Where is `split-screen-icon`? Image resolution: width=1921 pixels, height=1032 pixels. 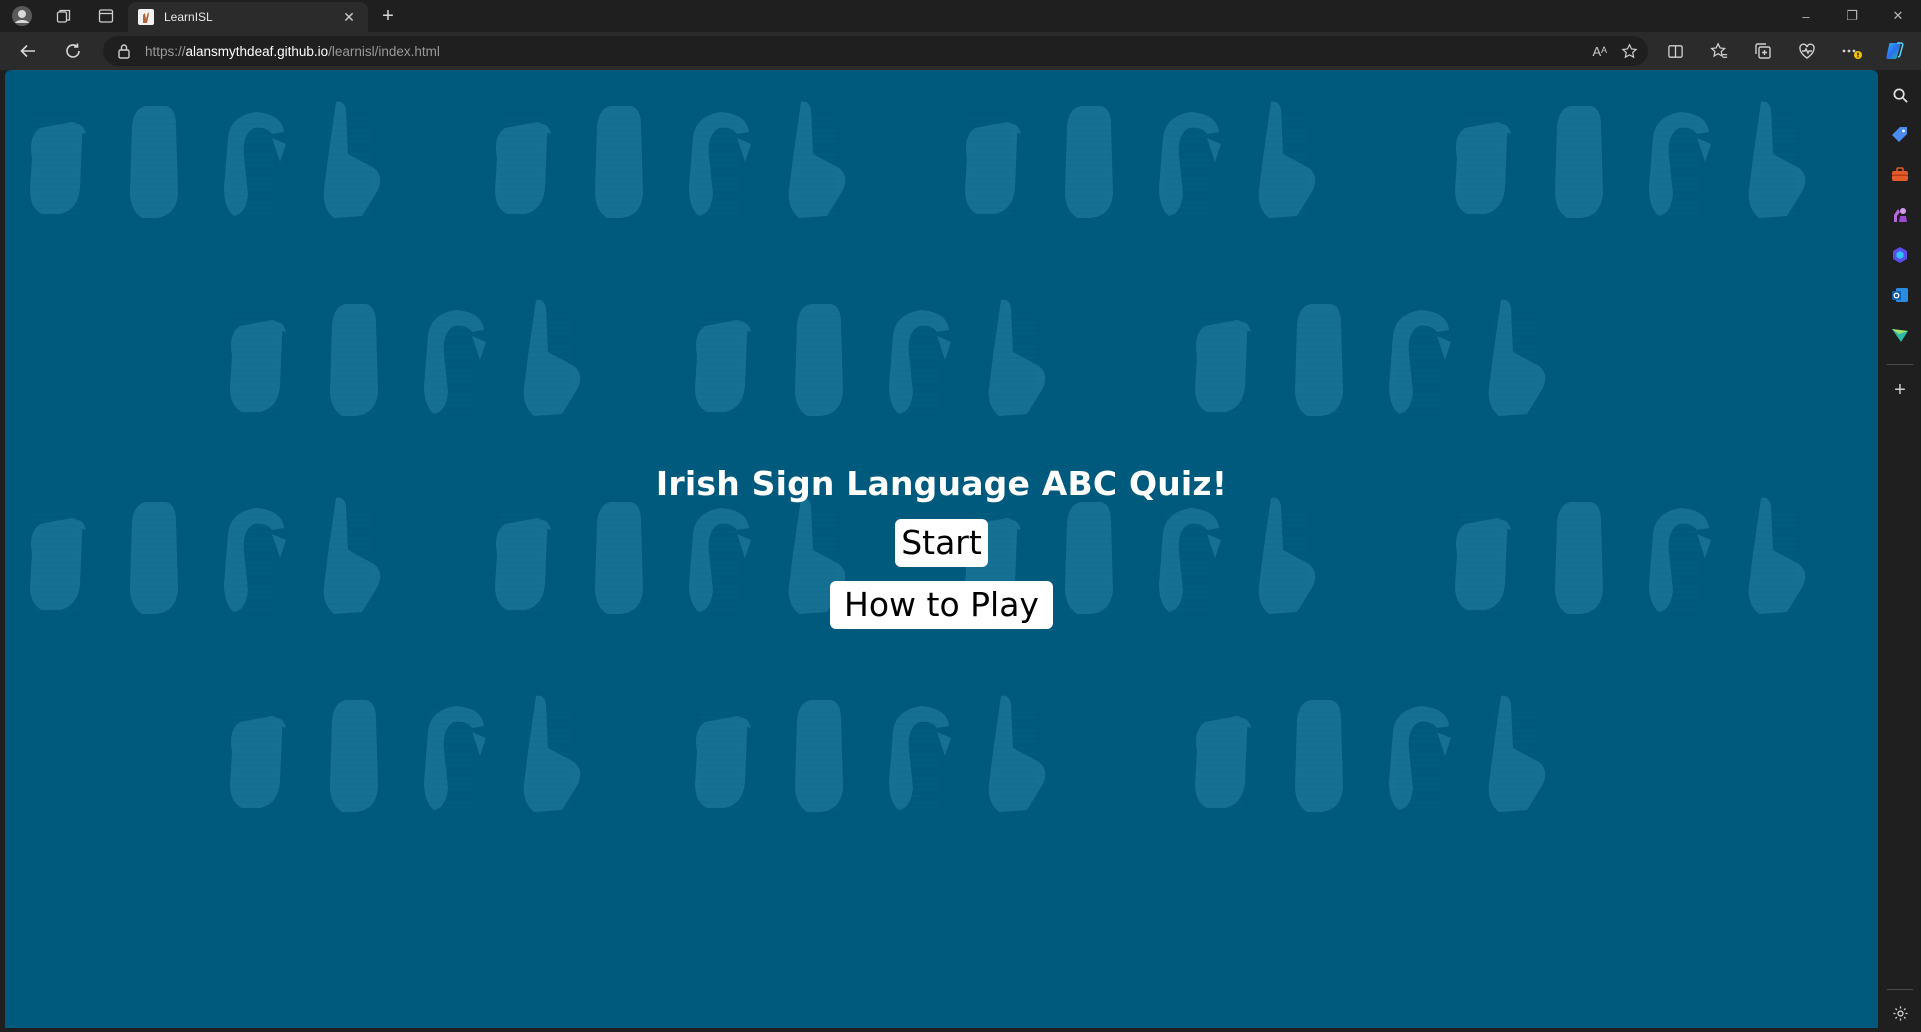 split-screen-icon is located at coordinates (1675, 51).